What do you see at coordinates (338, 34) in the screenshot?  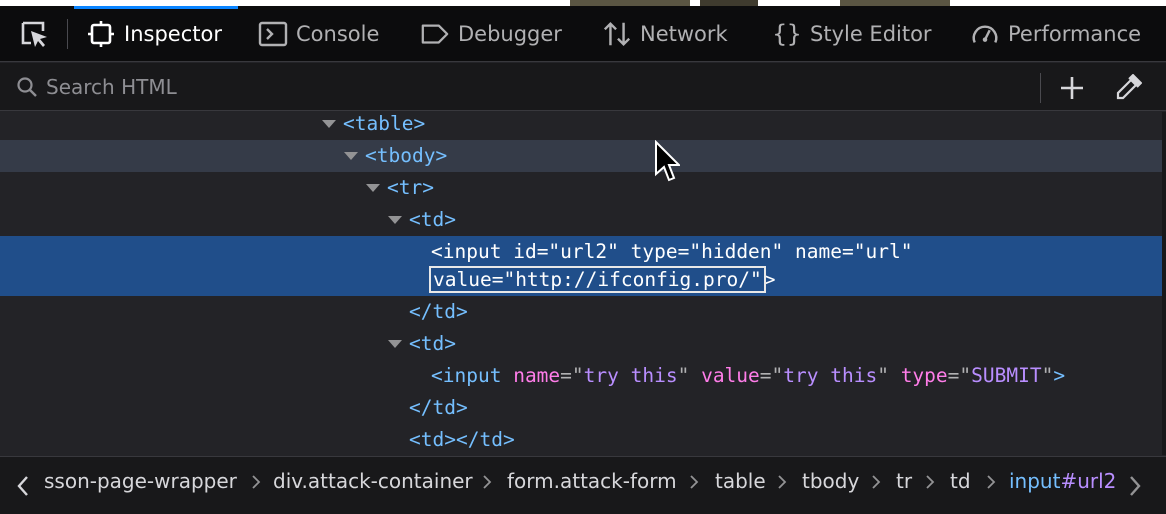 I see `tab-label: Console` at bounding box center [338, 34].